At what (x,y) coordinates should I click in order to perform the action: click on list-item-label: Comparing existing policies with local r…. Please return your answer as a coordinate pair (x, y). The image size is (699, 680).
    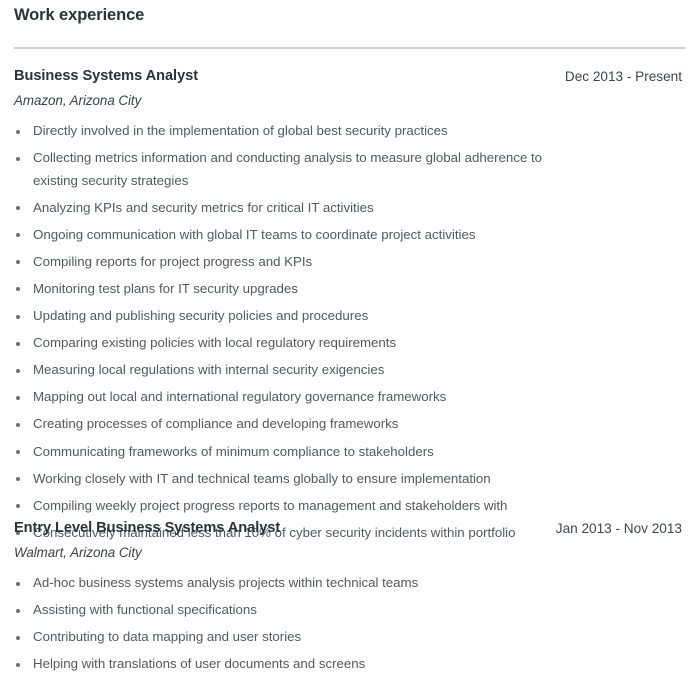
    Looking at the image, I should click on (215, 343).